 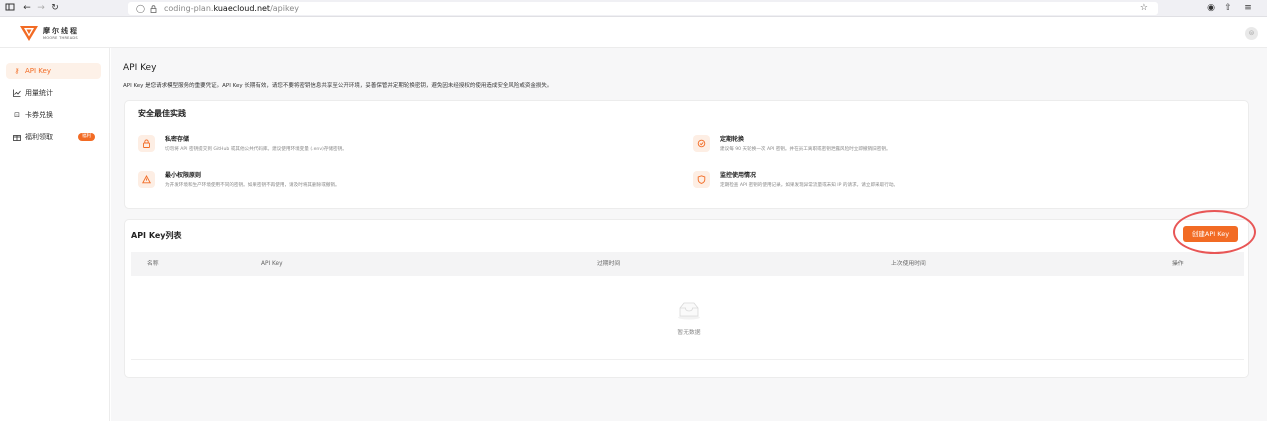 What do you see at coordinates (1211, 8) in the screenshot?
I see `account-icon: ◉` at bounding box center [1211, 8].